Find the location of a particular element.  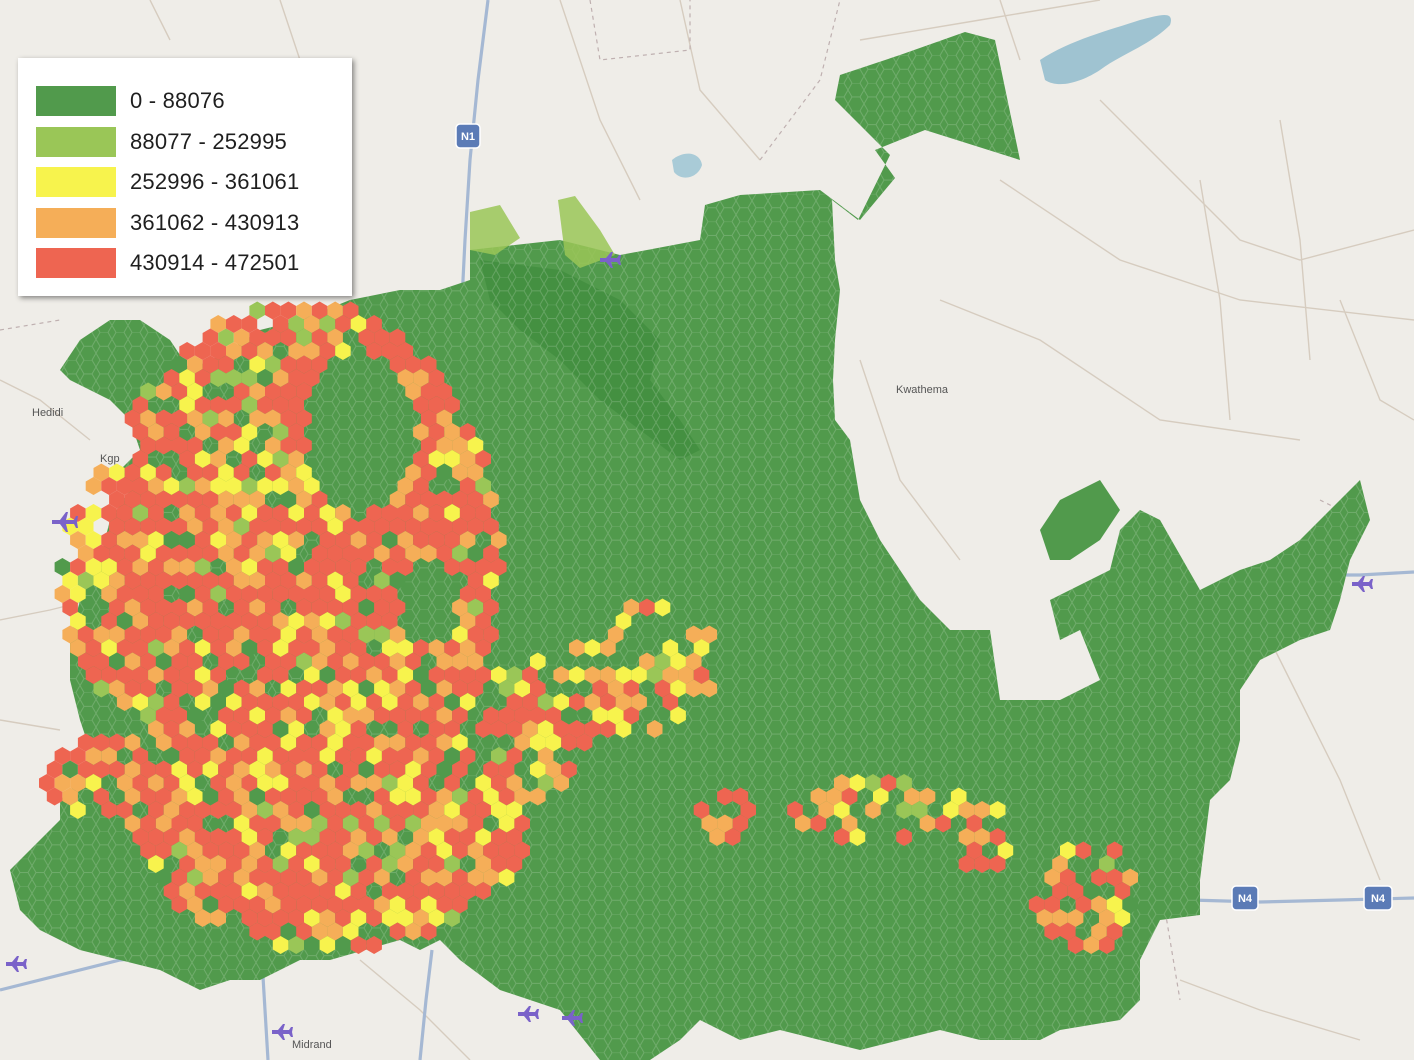

road-shield-n1-label: N1 is located at coordinates (468, 137).